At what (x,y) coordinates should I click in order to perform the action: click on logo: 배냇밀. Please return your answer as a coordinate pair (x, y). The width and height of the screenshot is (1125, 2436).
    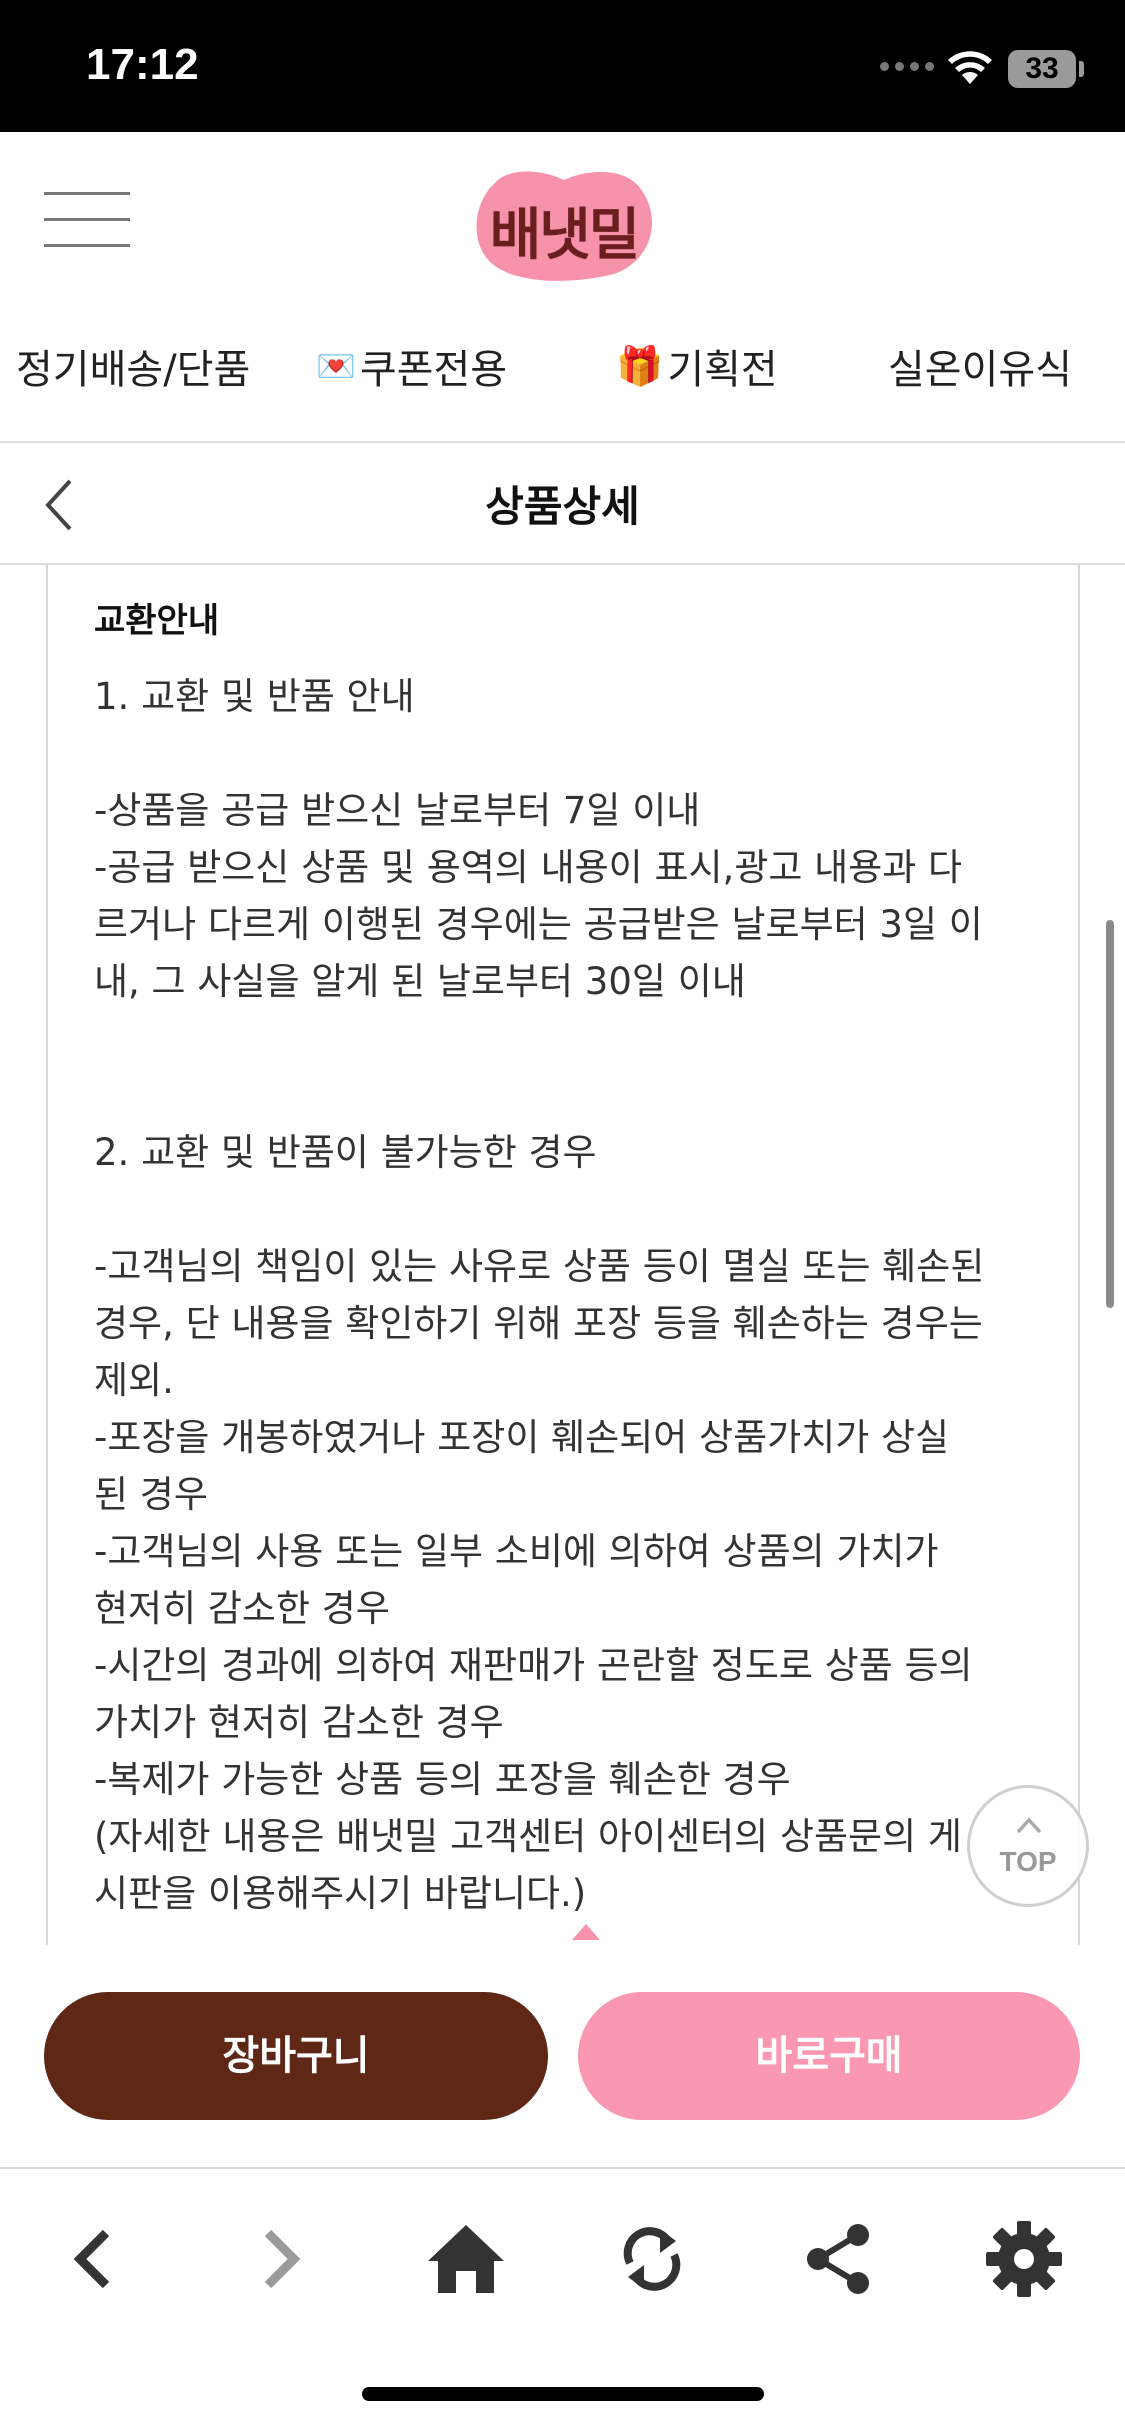
    Looking at the image, I should click on (564, 223).